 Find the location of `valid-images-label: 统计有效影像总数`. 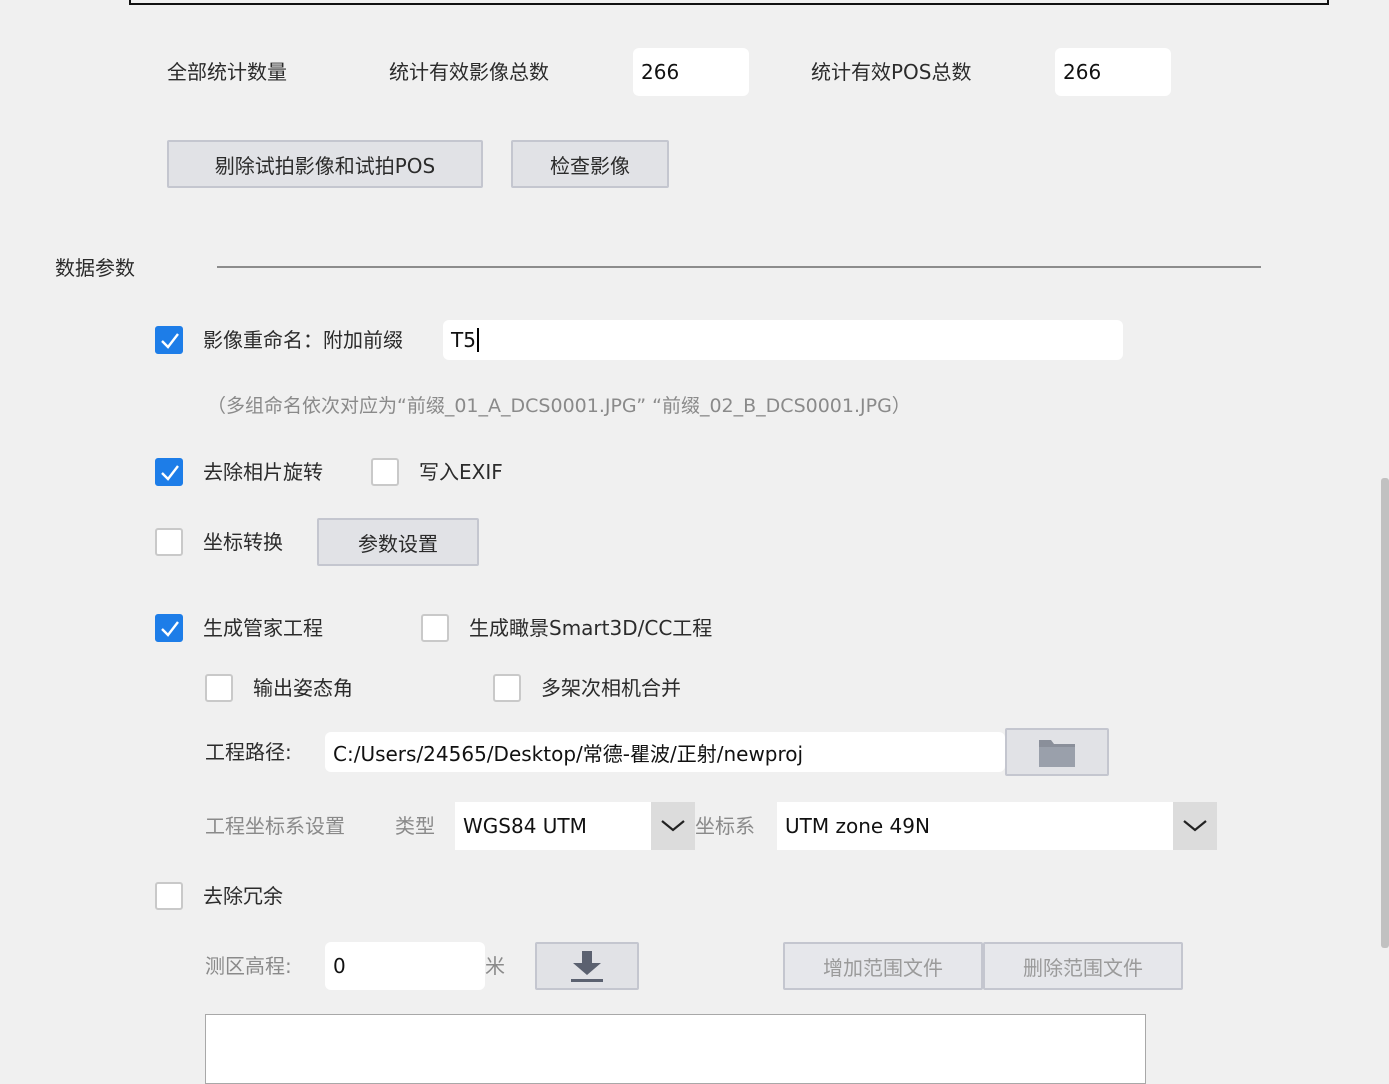

valid-images-label: 统计有效影像总数 is located at coordinates (469, 72).